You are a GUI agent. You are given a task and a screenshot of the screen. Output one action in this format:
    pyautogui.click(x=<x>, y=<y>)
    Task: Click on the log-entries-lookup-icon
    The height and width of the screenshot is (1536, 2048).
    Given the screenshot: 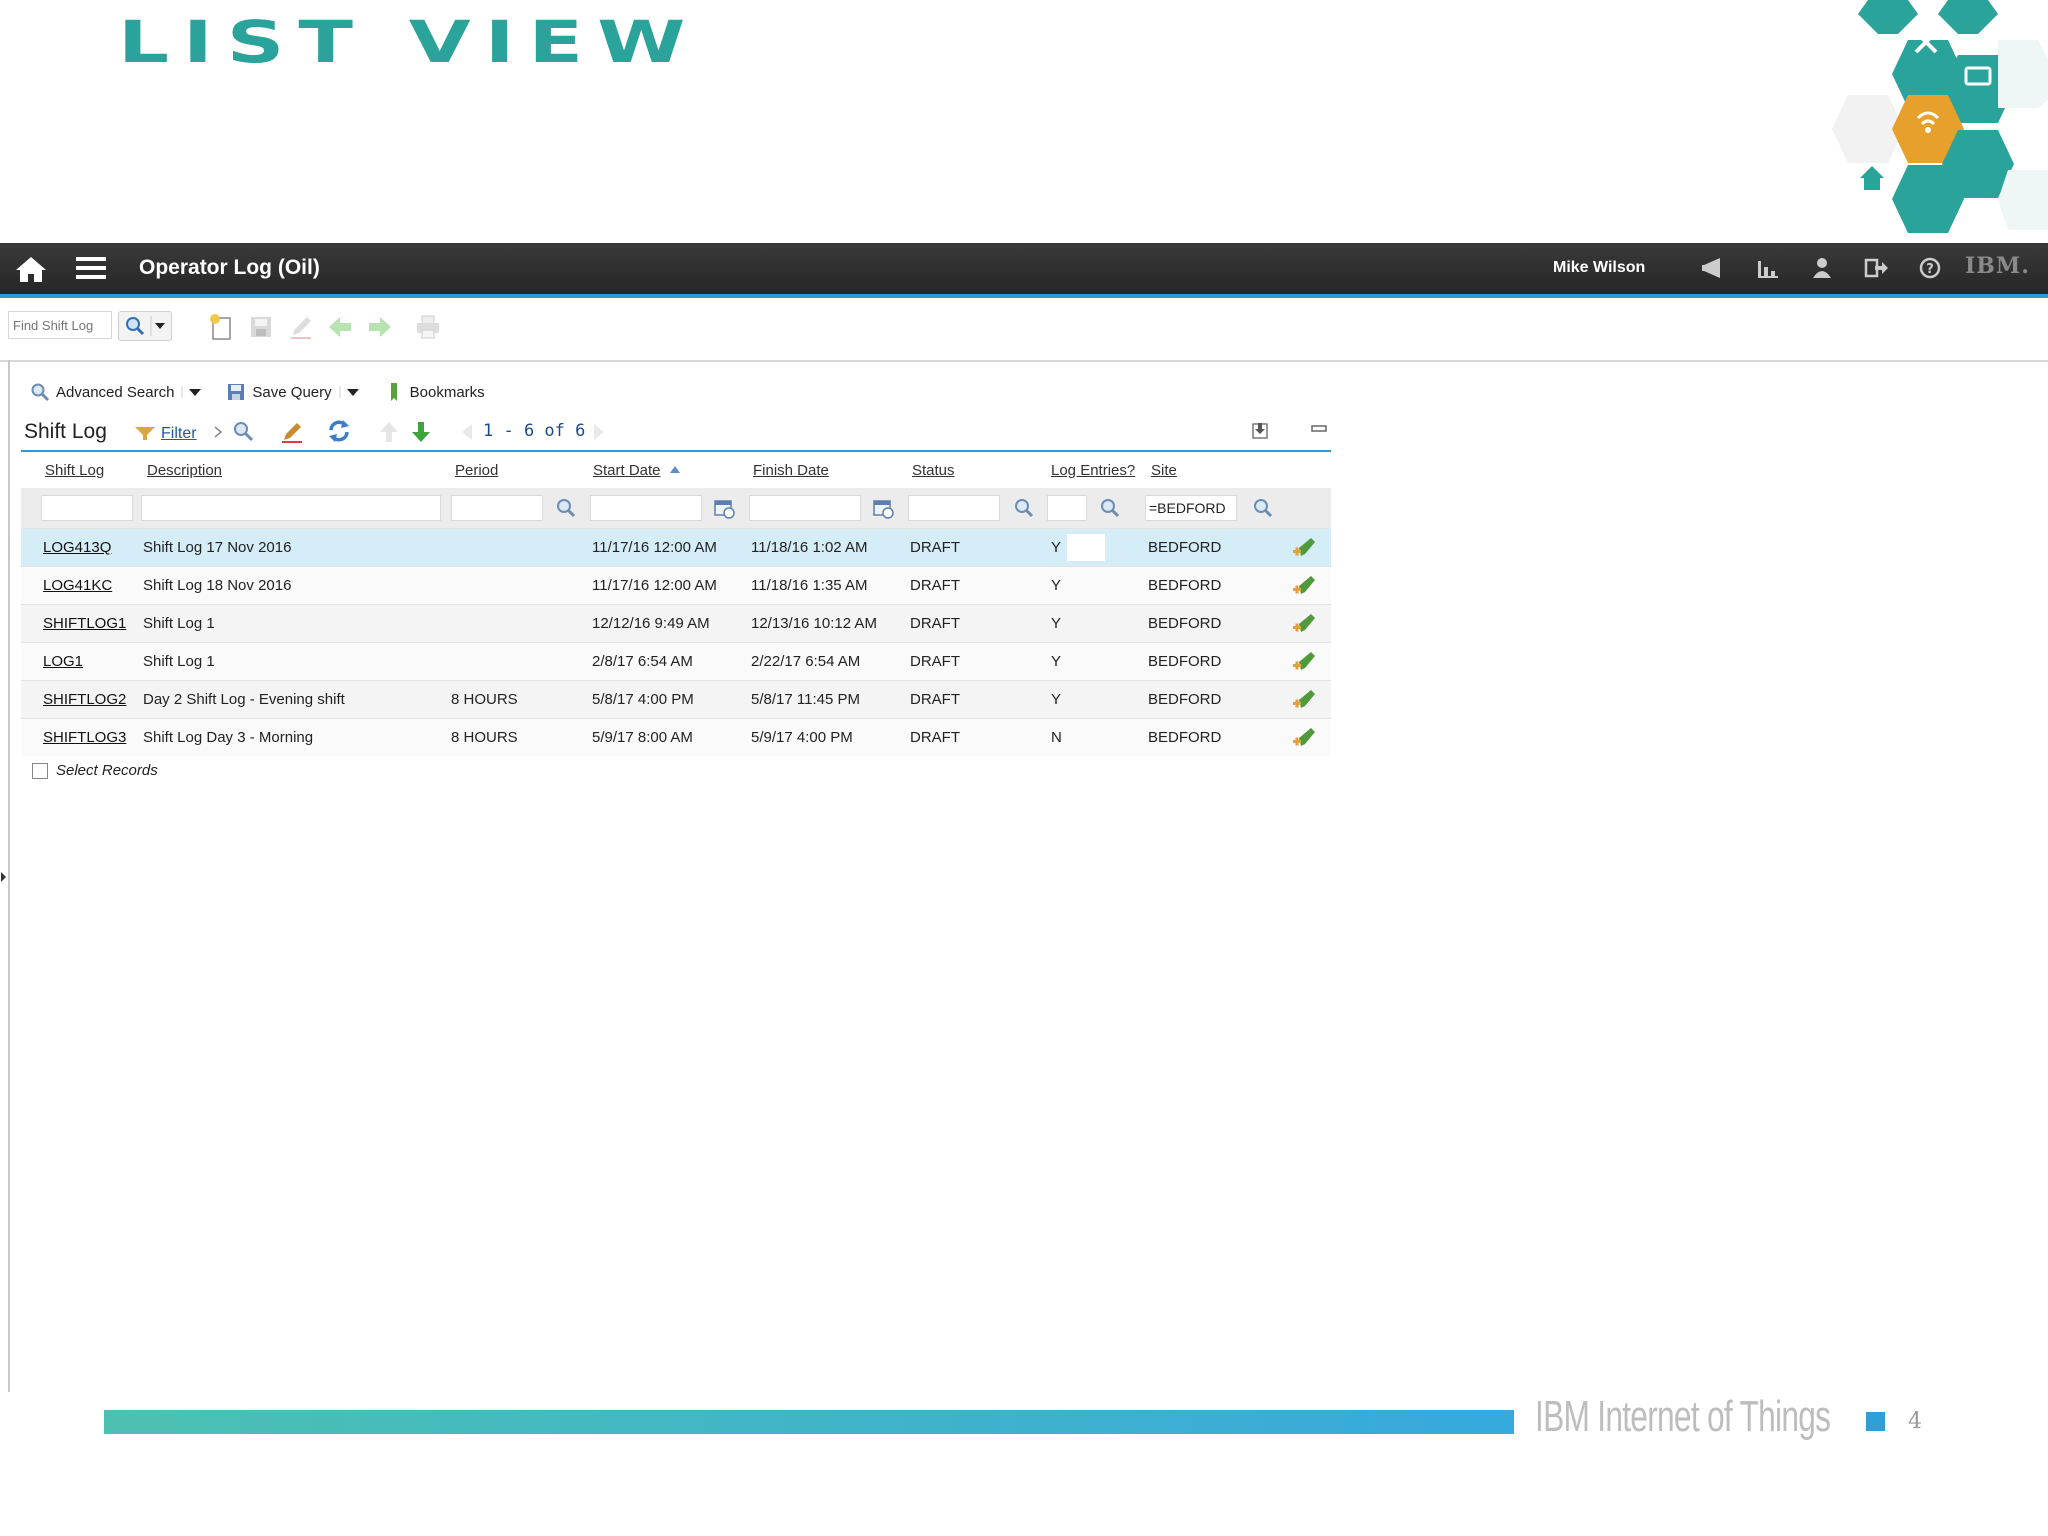 What is the action you would take?
    pyautogui.click(x=1110, y=508)
    